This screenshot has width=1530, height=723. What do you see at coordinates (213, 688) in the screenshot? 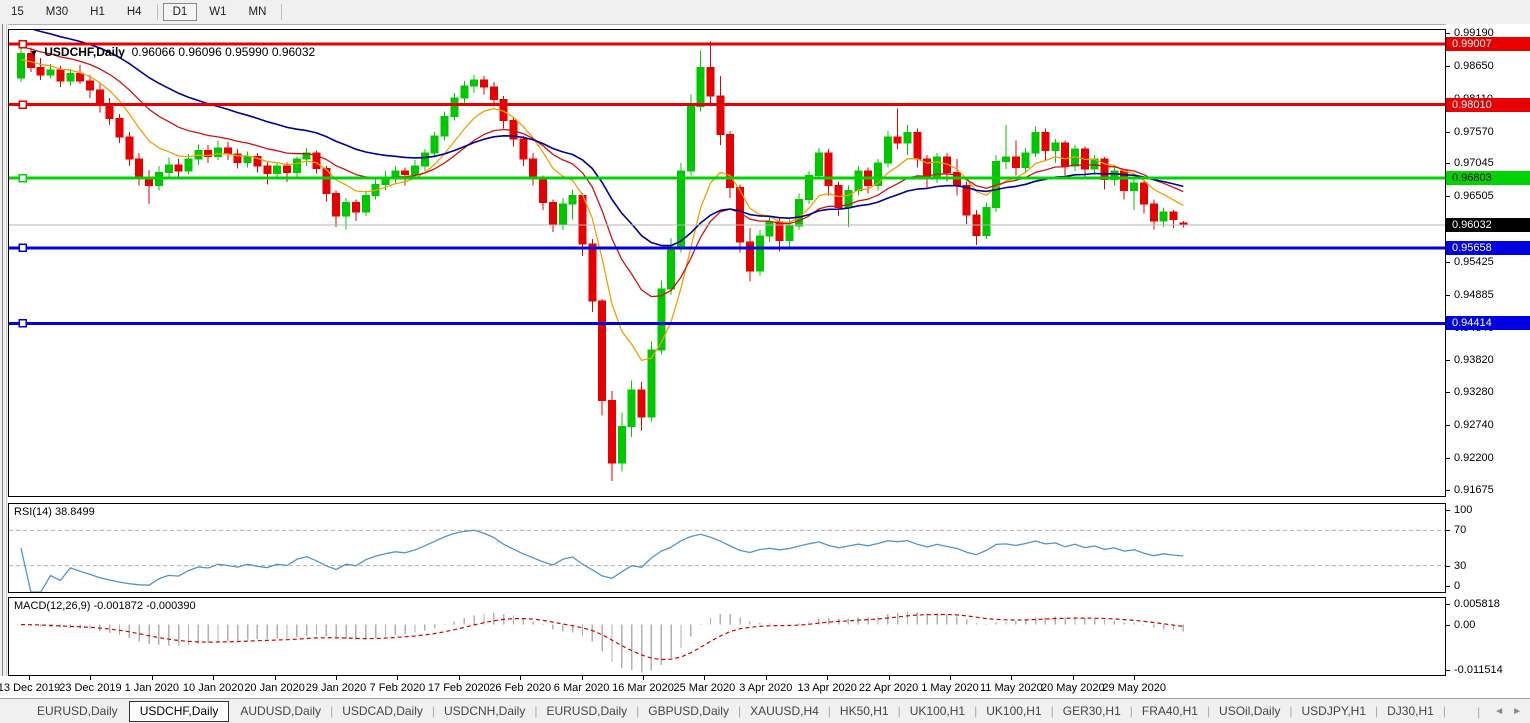
I see `time-tick-label: 10 Jan 2020` at bounding box center [213, 688].